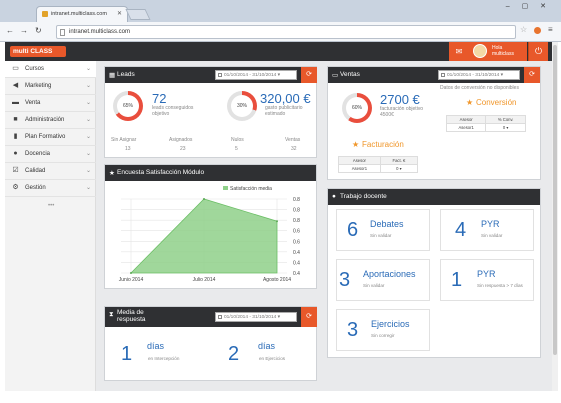 This screenshot has height=403, width=561. I want to click on window-controls: – ▢ ✕, so click(528, 6).